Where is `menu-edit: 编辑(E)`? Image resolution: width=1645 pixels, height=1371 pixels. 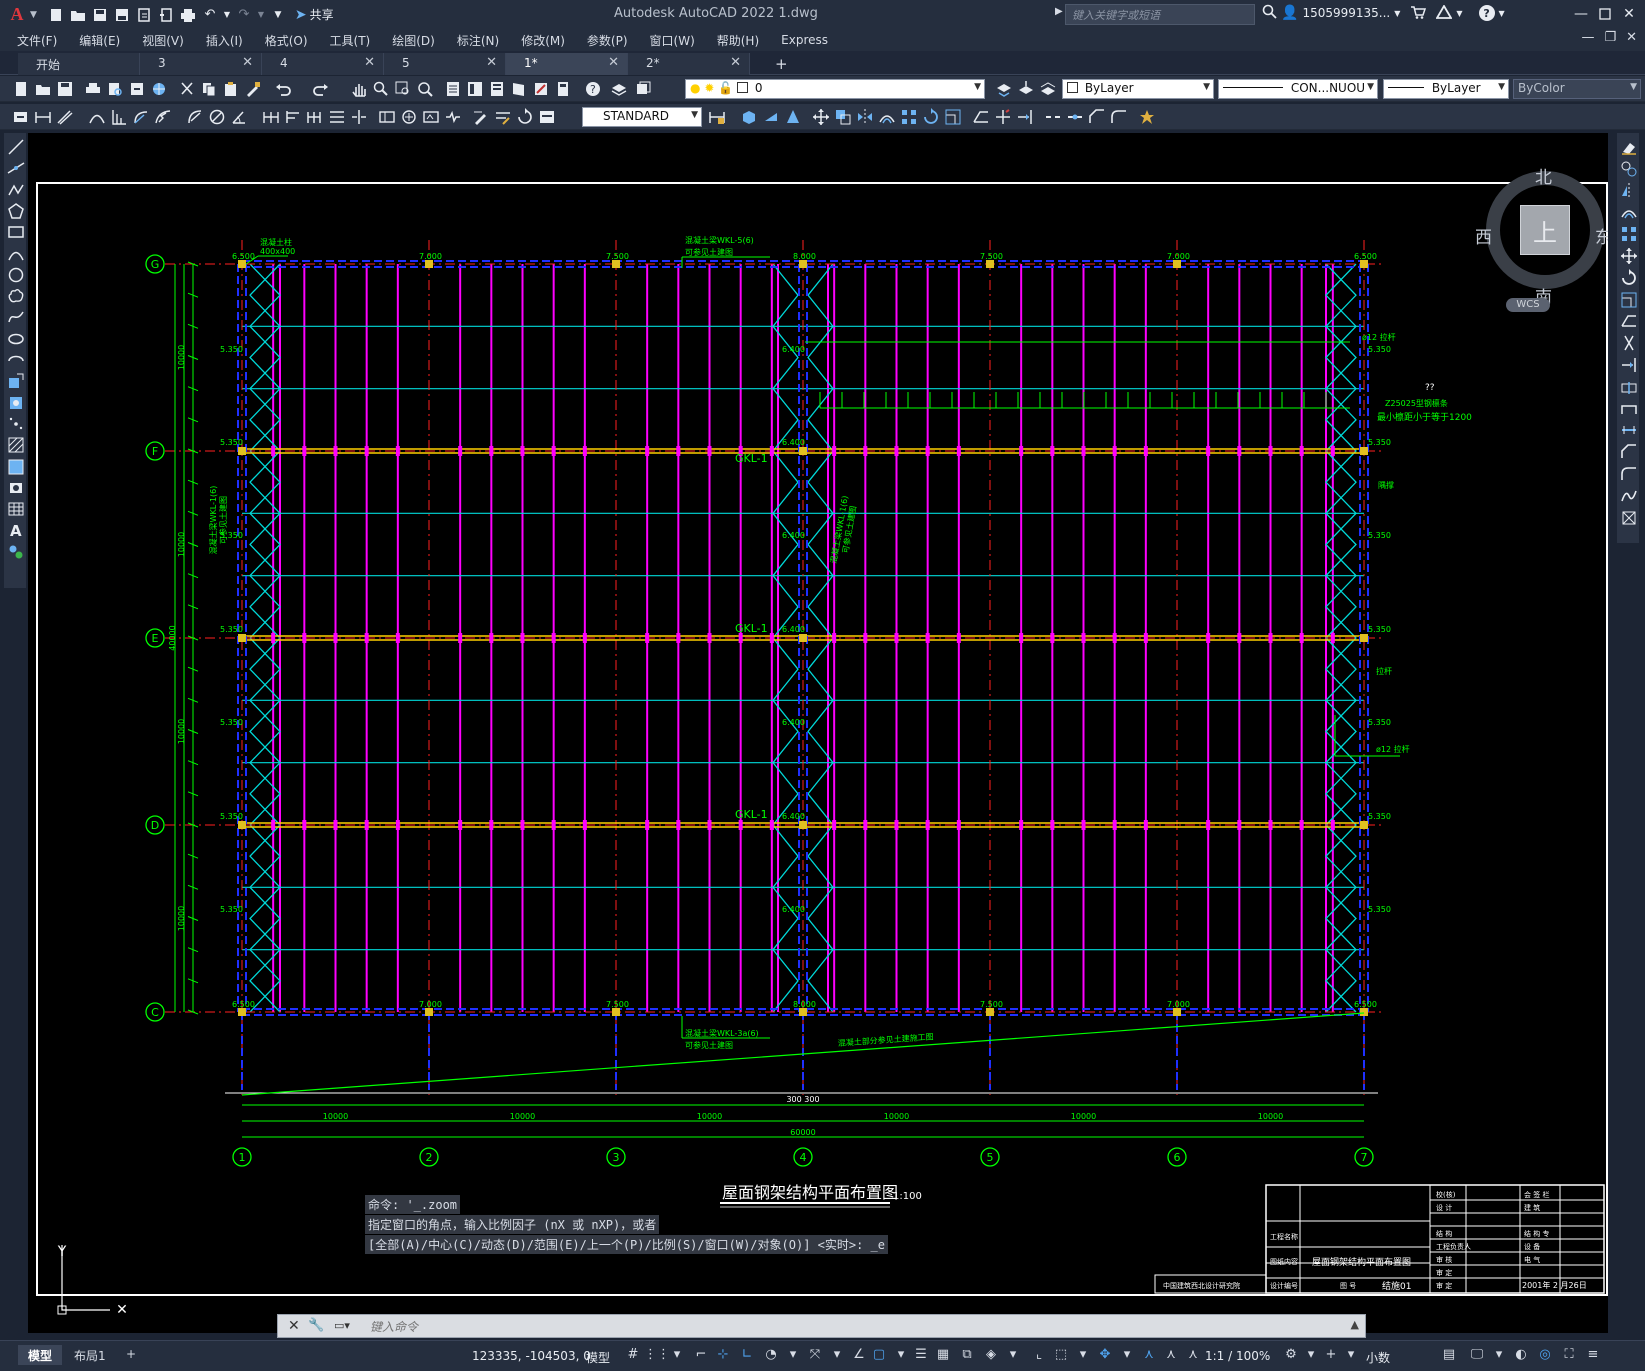 menu-edit: 编辑(E) is located at coordinates (99, 40).